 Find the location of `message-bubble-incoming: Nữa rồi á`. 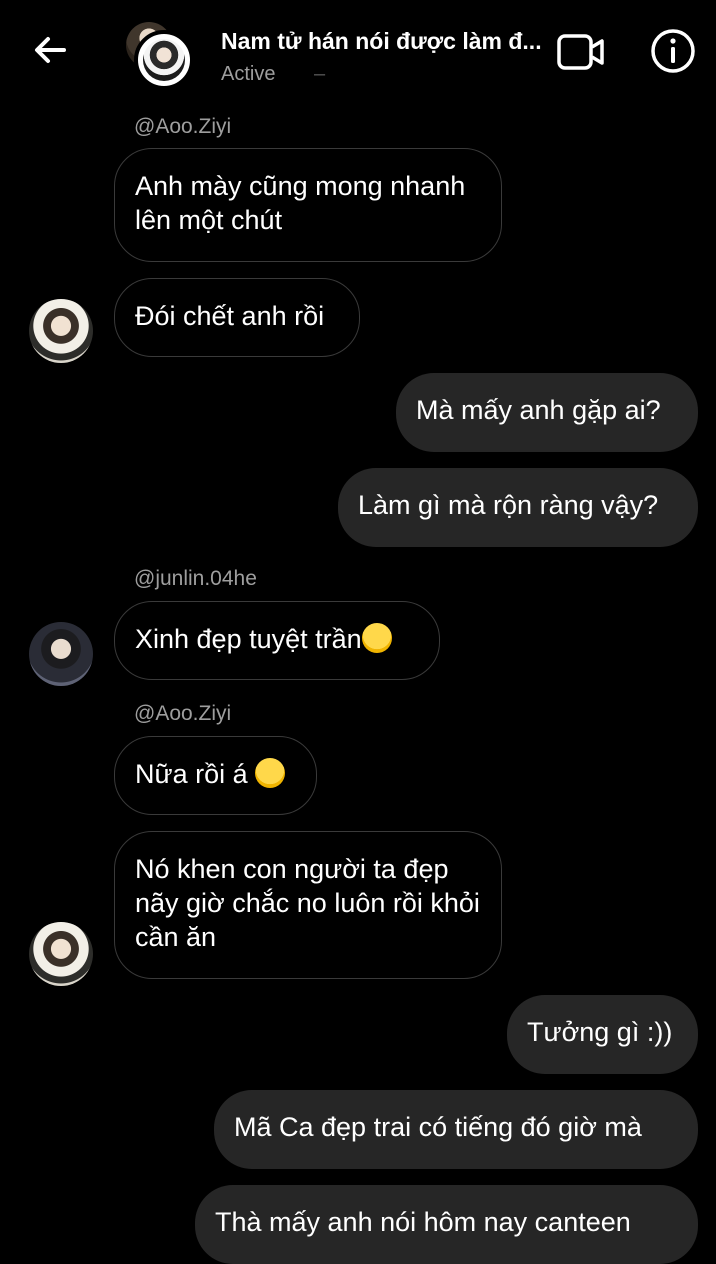

message-bubble-incoming: Nữa rồi á is located at coordinates (215, 775).